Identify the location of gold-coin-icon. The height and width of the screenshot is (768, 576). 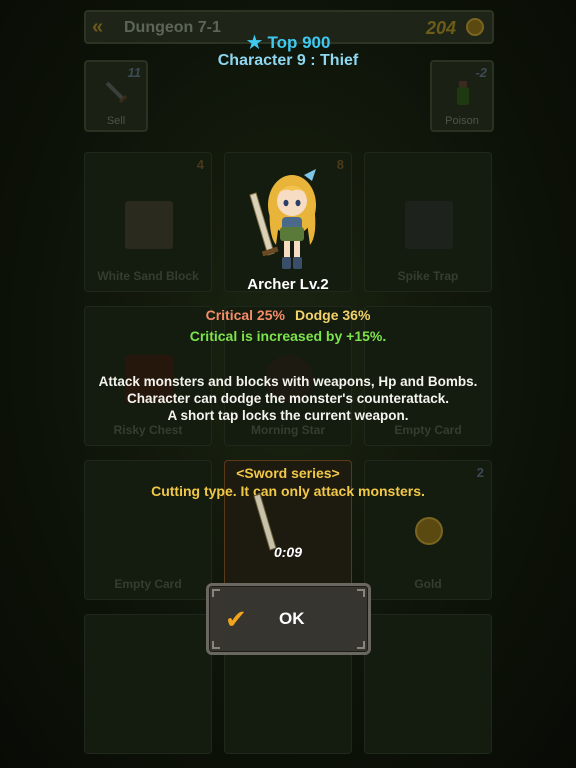
(429, 531).